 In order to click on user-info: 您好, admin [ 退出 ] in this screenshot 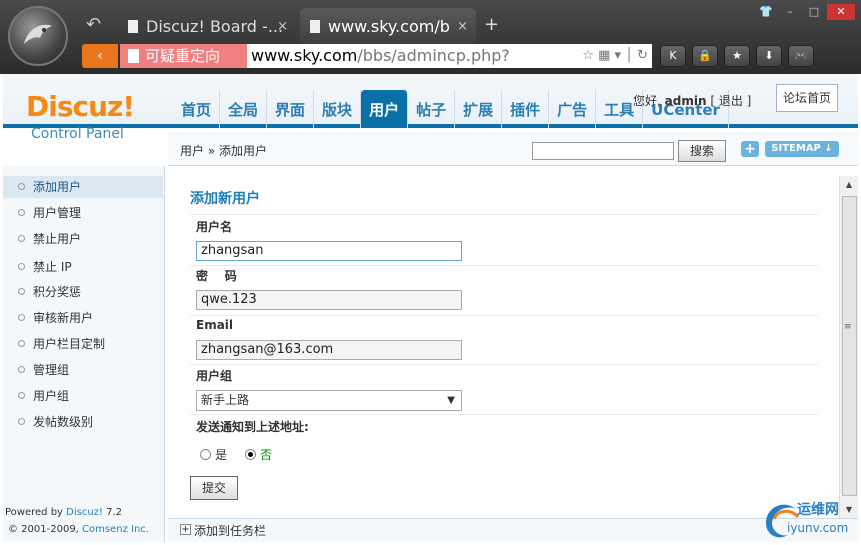, I will do `click(692, 100)`.